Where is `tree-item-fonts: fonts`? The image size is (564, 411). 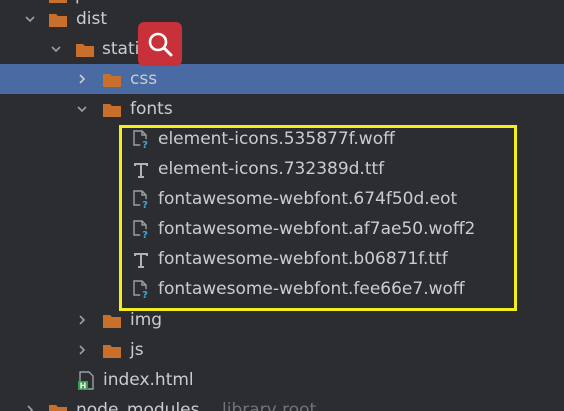 tree-item-fonts: fonts is located at coordinates (282, 109).